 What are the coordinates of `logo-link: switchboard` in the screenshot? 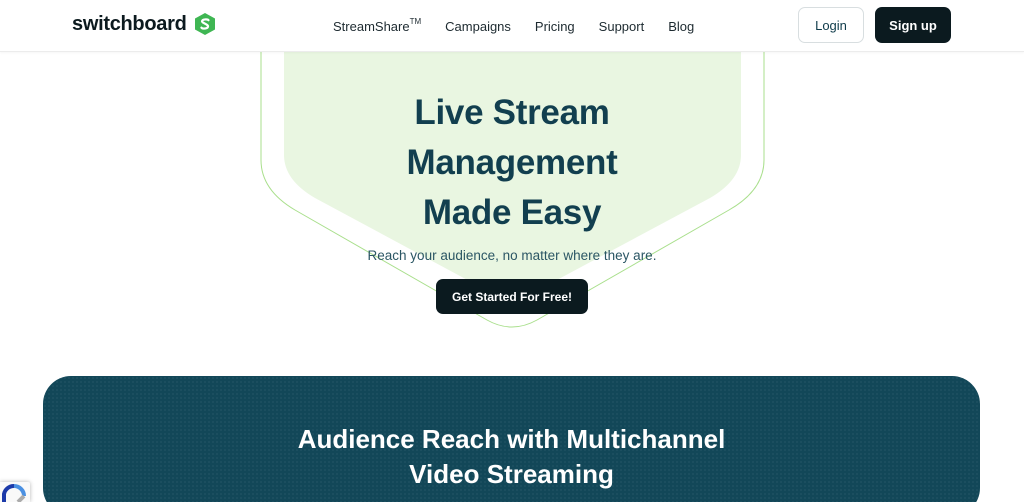 It's located at (144, 24).